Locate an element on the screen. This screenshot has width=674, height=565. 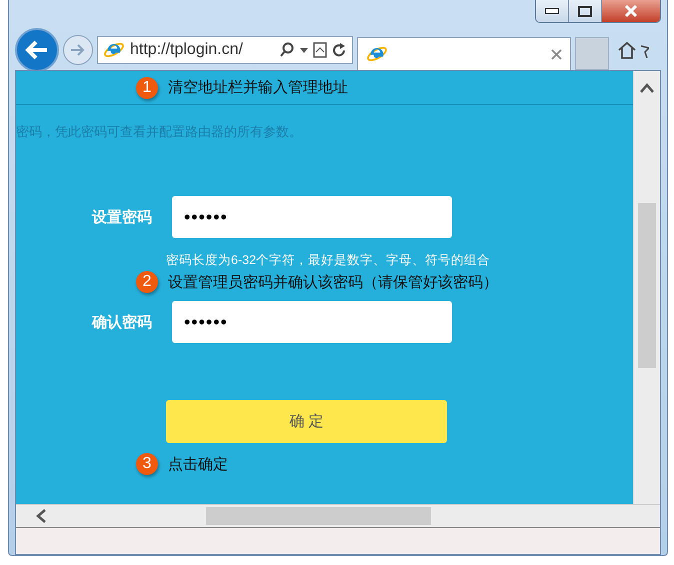
close-icon is located at coordinates (631, 11).